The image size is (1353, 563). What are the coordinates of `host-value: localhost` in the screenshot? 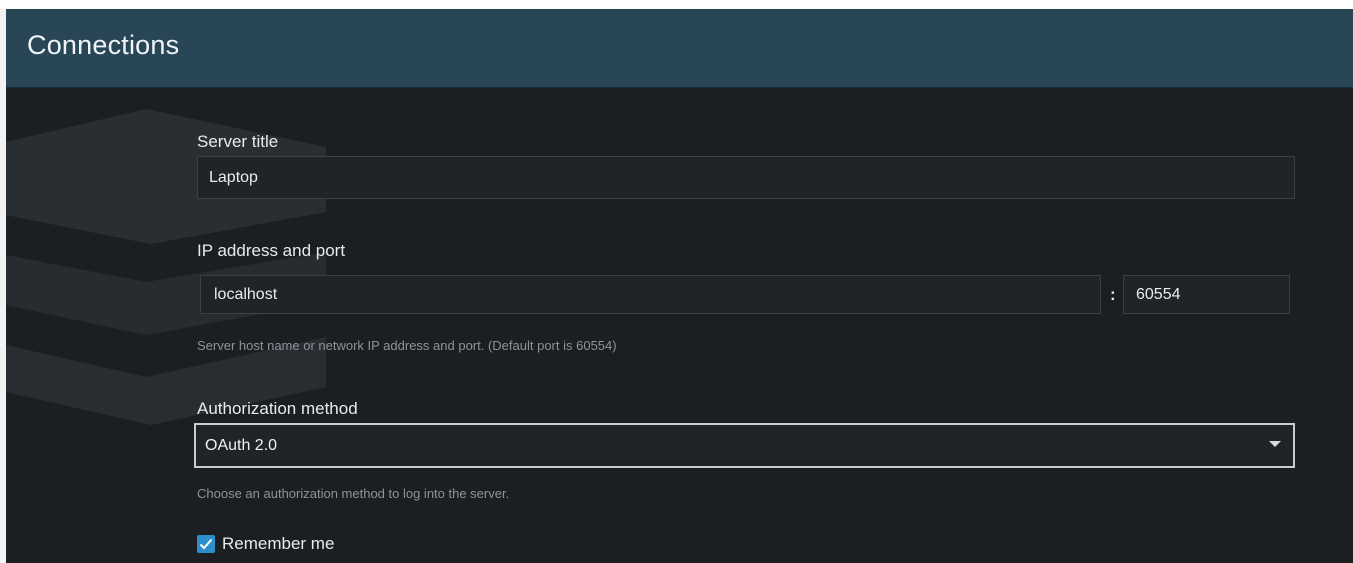 It's located at (246, 294).